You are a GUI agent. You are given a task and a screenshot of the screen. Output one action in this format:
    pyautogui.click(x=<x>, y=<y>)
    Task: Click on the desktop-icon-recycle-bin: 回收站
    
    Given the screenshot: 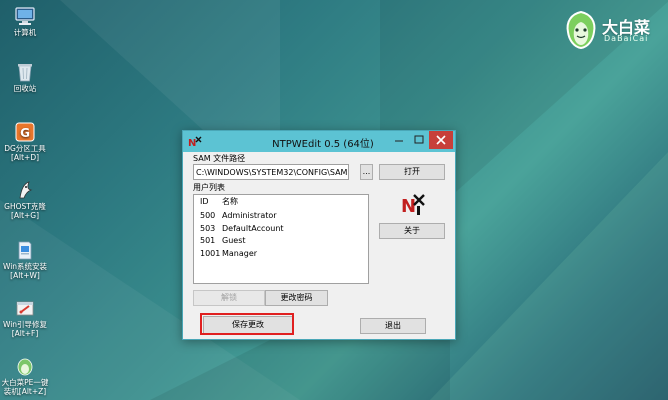 What is the action you would take?
    pyautogui.click(x=25, y=77)
    